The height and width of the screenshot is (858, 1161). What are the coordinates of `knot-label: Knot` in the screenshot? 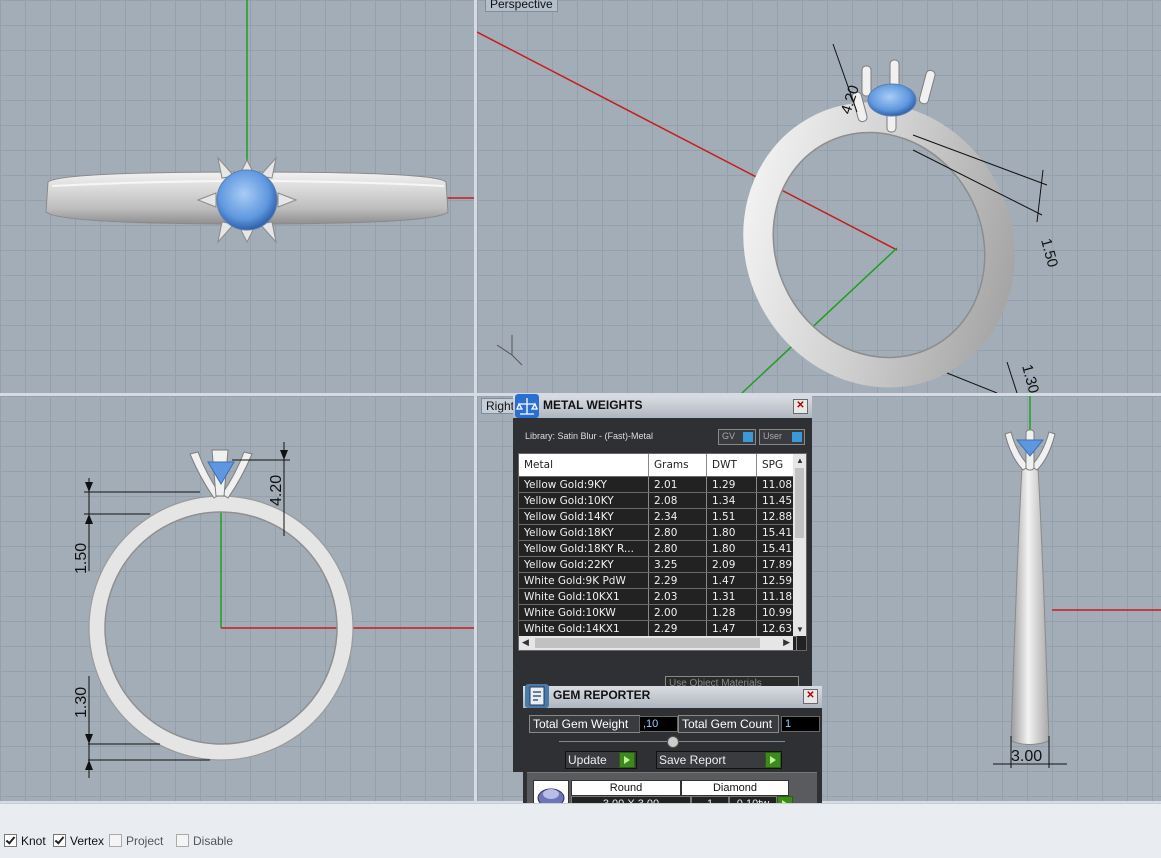 It's located at (33, 841).